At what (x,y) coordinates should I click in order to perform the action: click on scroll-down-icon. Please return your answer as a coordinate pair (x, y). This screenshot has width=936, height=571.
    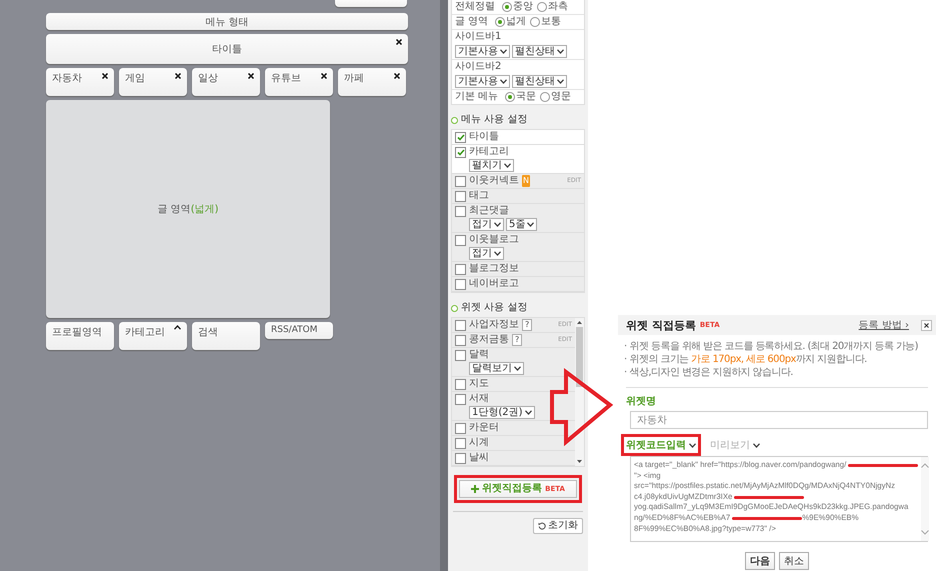
    Looking at the image, I should click on (579, 461).